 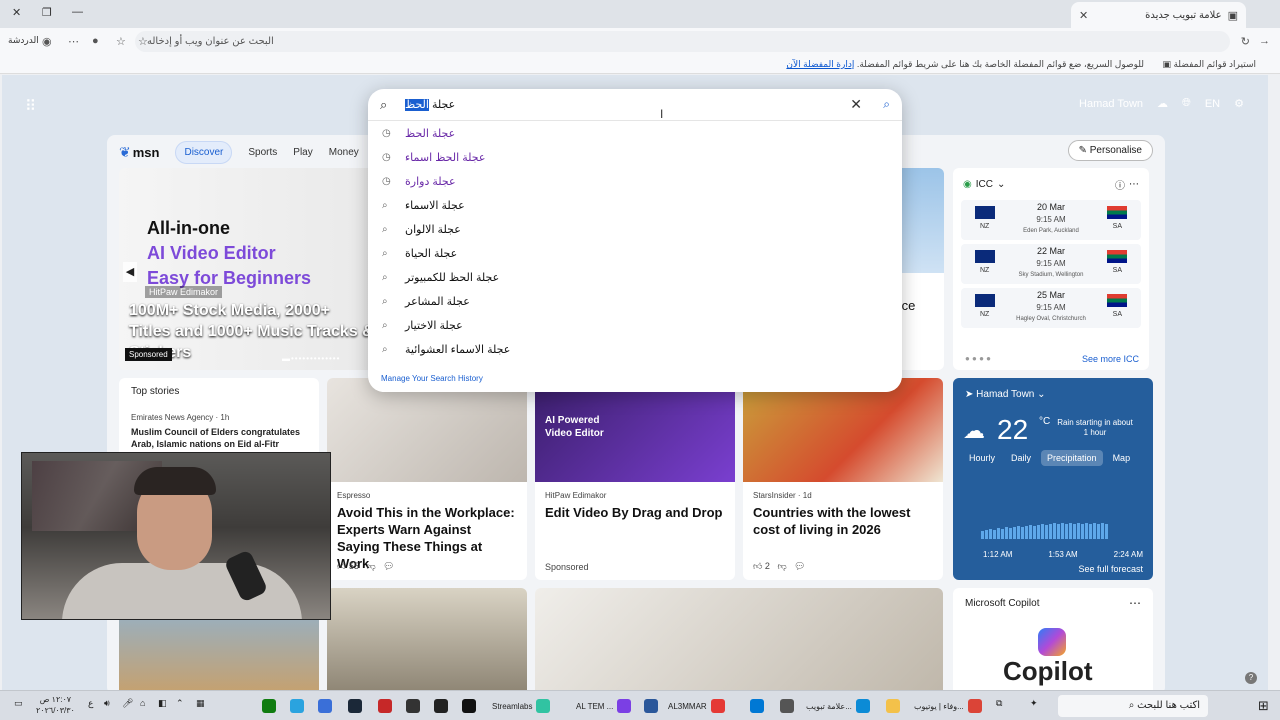 What do you see at coordinates (1212, 104) in the screenshot?
I see `language-label: EN` at bounding box center [1212, 104].